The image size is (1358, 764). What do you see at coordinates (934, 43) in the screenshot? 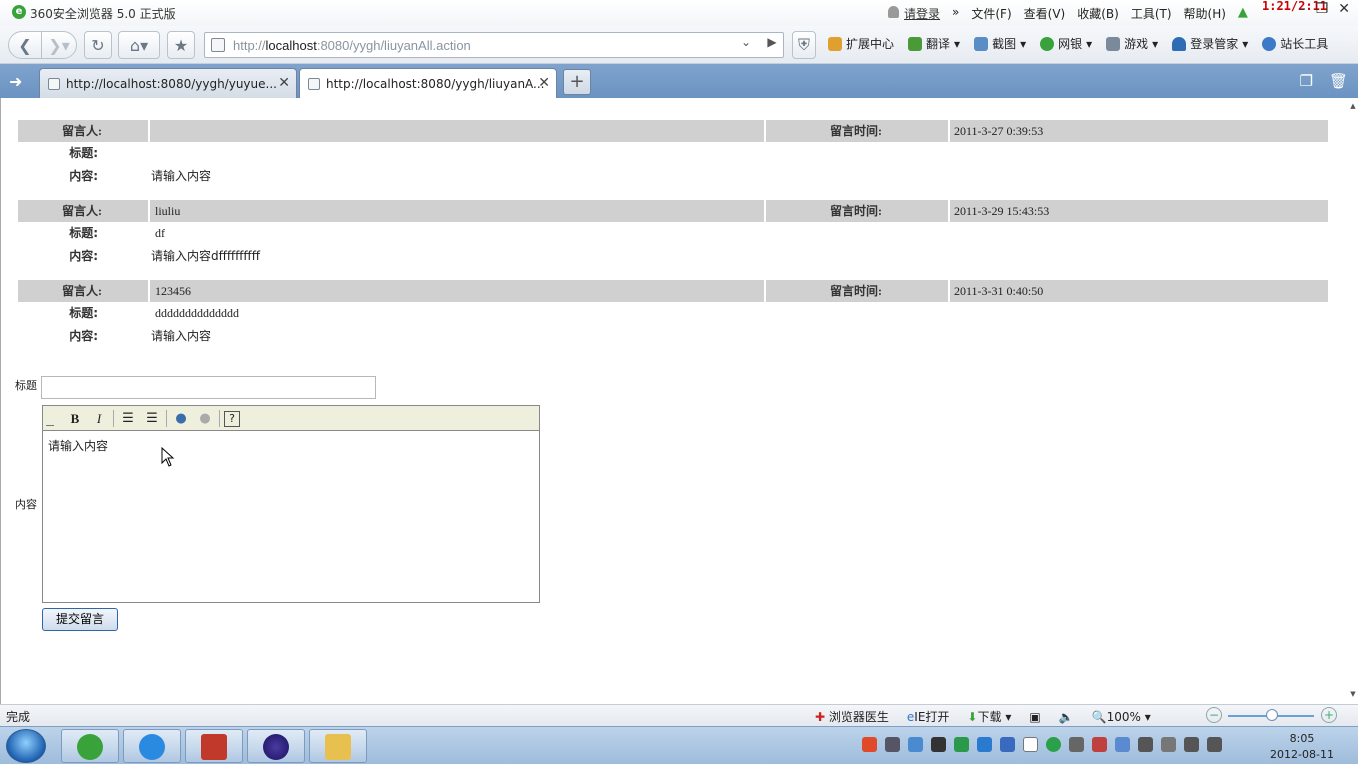
I see `translate-button: 翻译 ▾` at bounding box center [934, 43].